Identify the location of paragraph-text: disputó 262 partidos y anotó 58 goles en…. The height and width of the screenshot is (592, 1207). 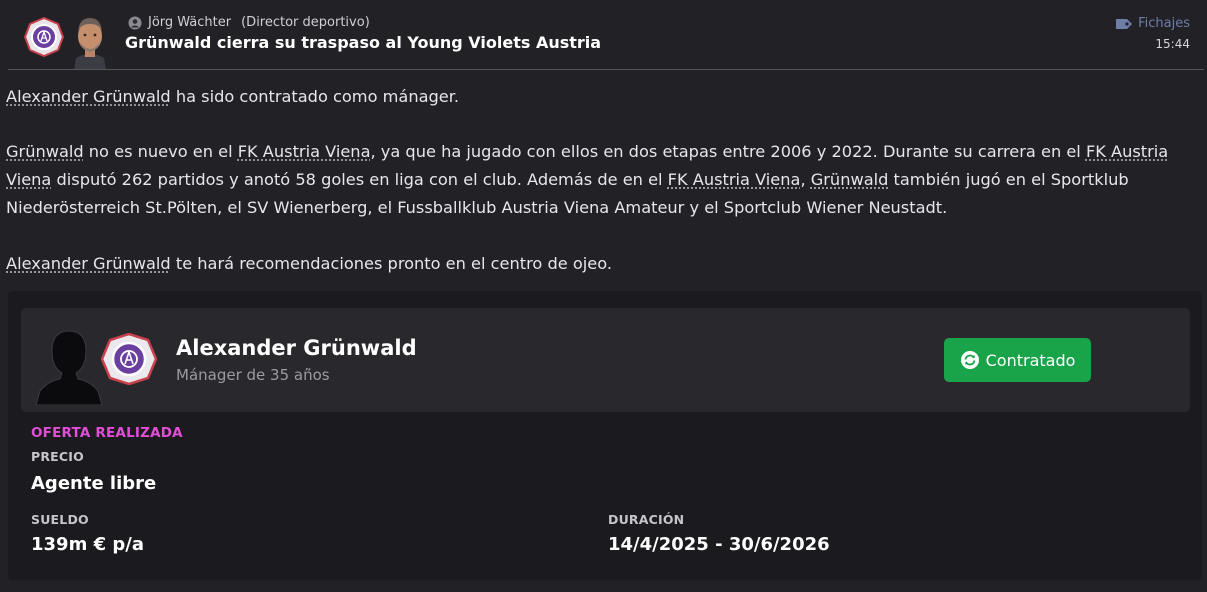
(359, 179).